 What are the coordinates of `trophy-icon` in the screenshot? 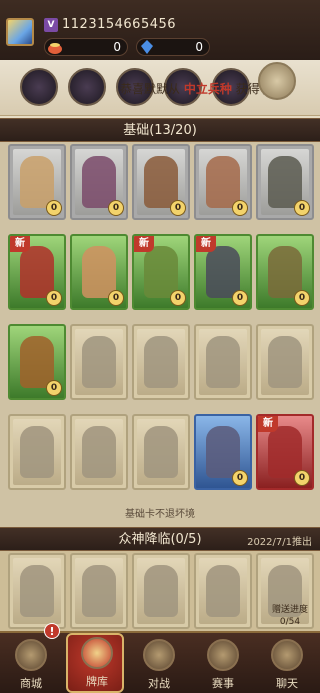 It's located at (223, 655).